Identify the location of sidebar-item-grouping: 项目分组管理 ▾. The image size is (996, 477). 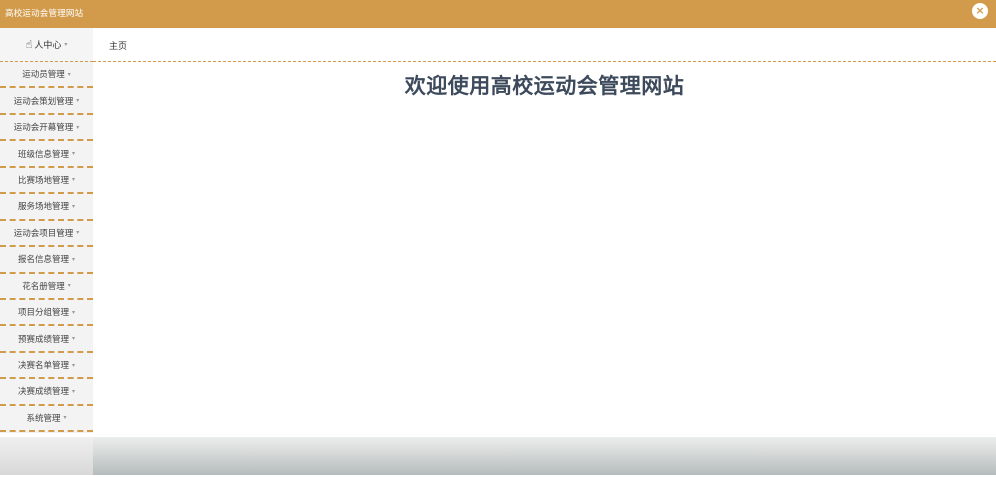
(46, 313).